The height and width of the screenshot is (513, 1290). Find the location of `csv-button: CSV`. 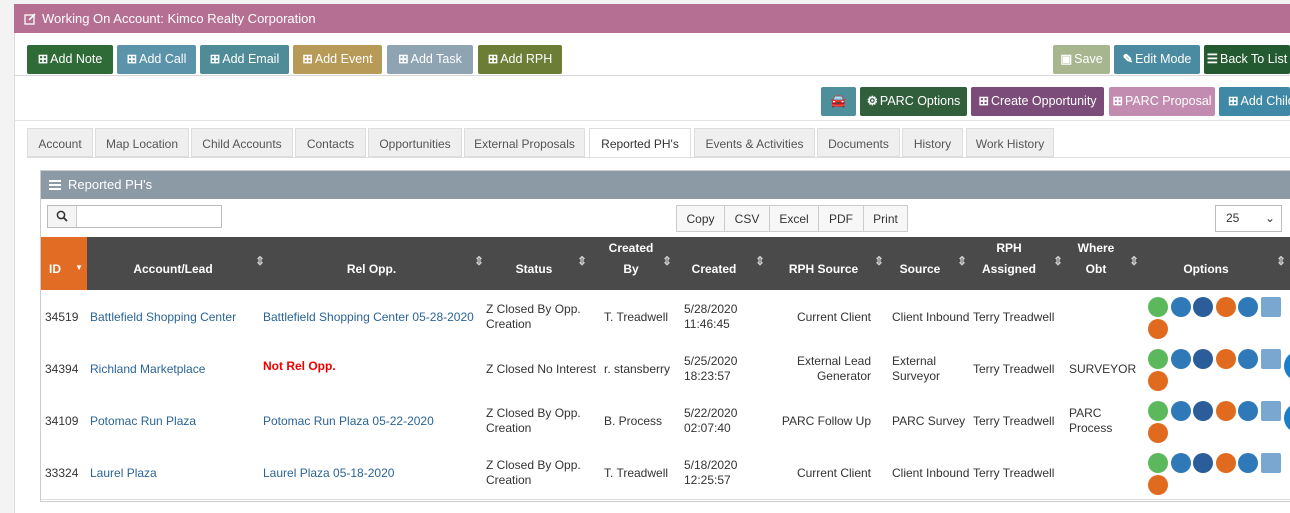

csv-button: CSV is located at coordinates (747, 218).